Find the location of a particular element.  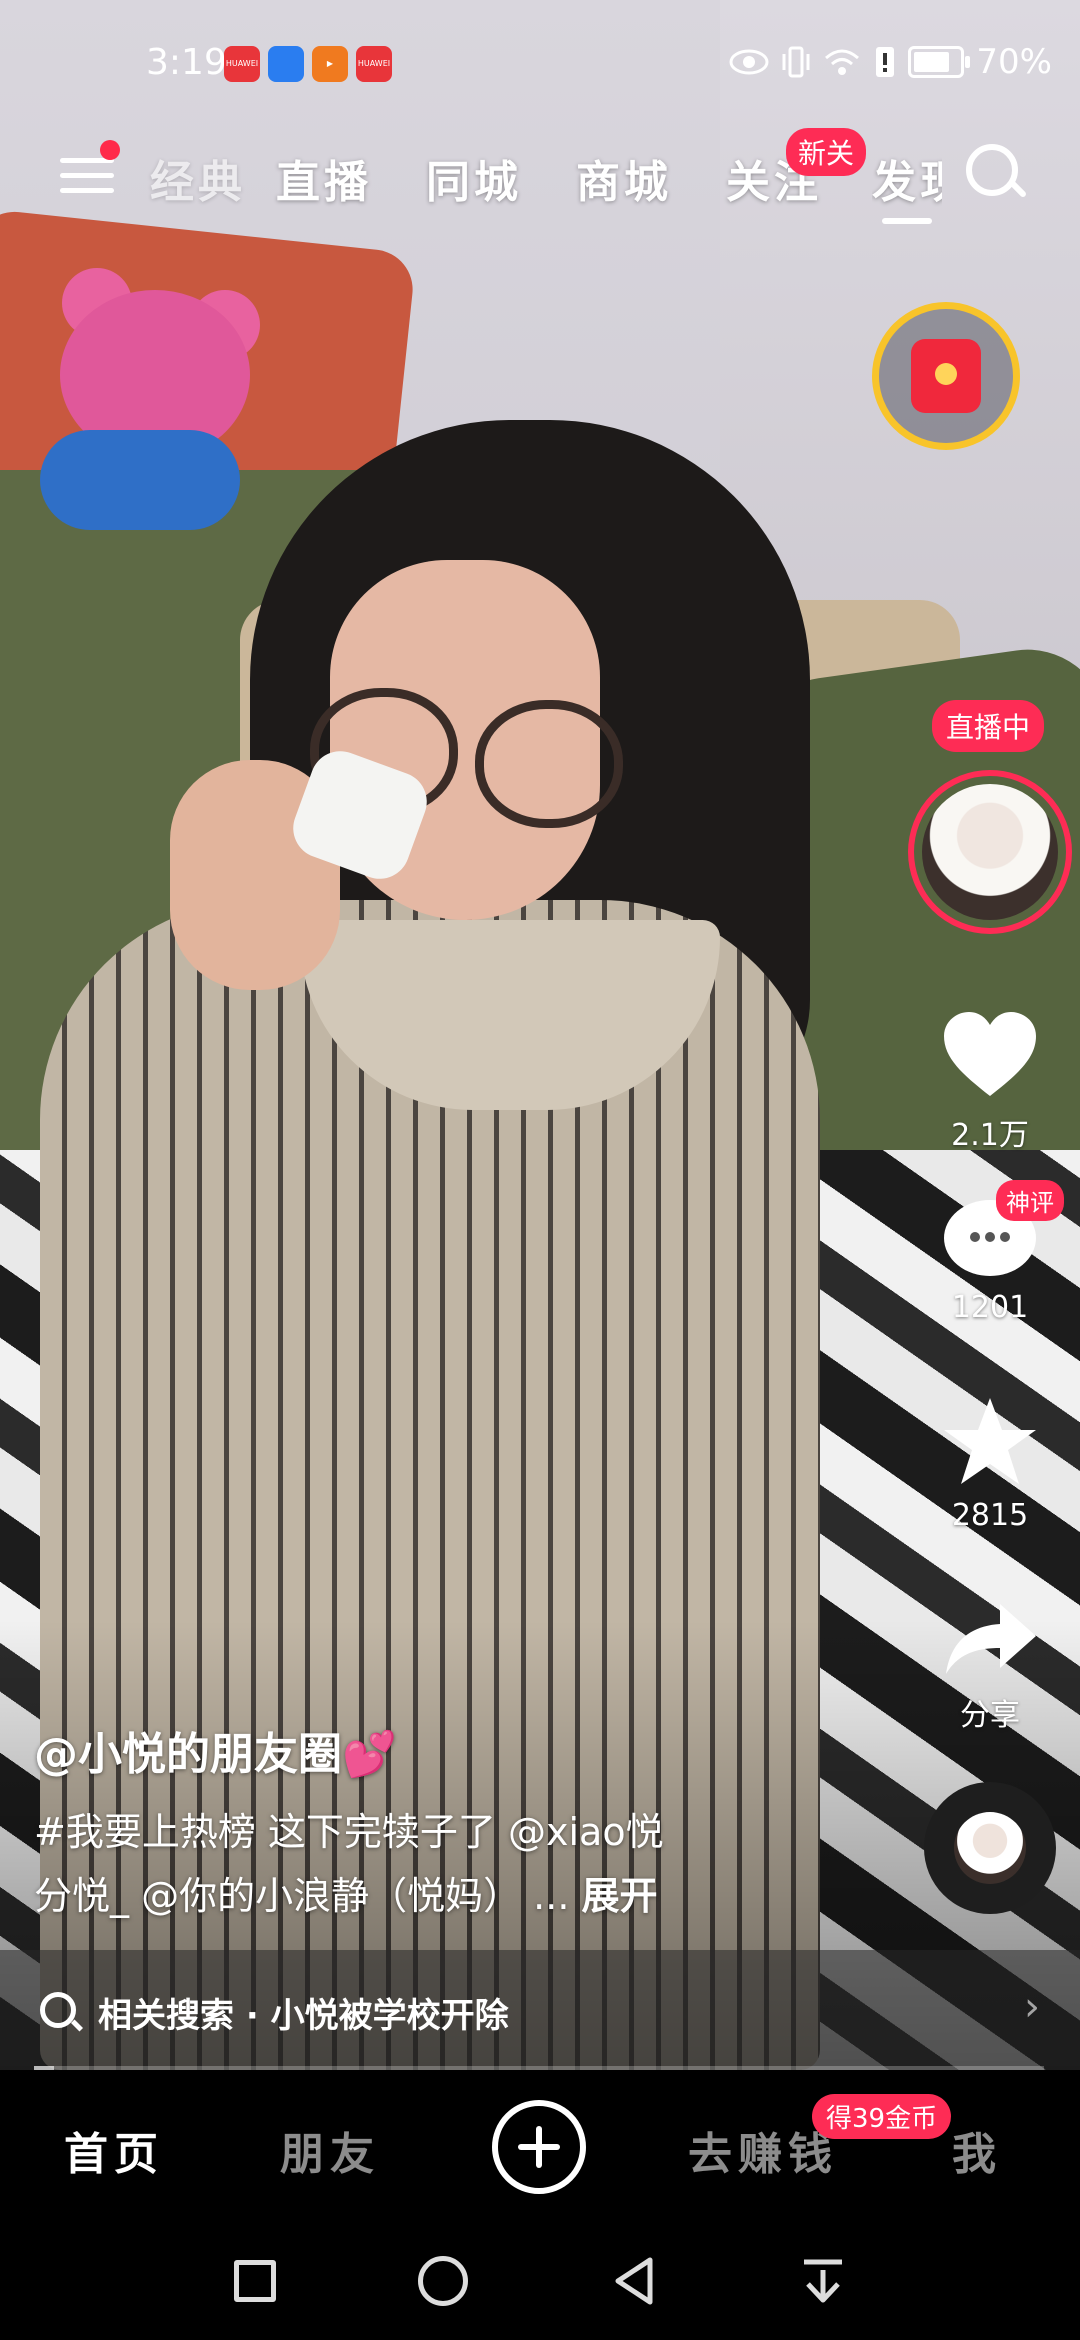

status-icons: 70% is located at coordinates (890, 62).